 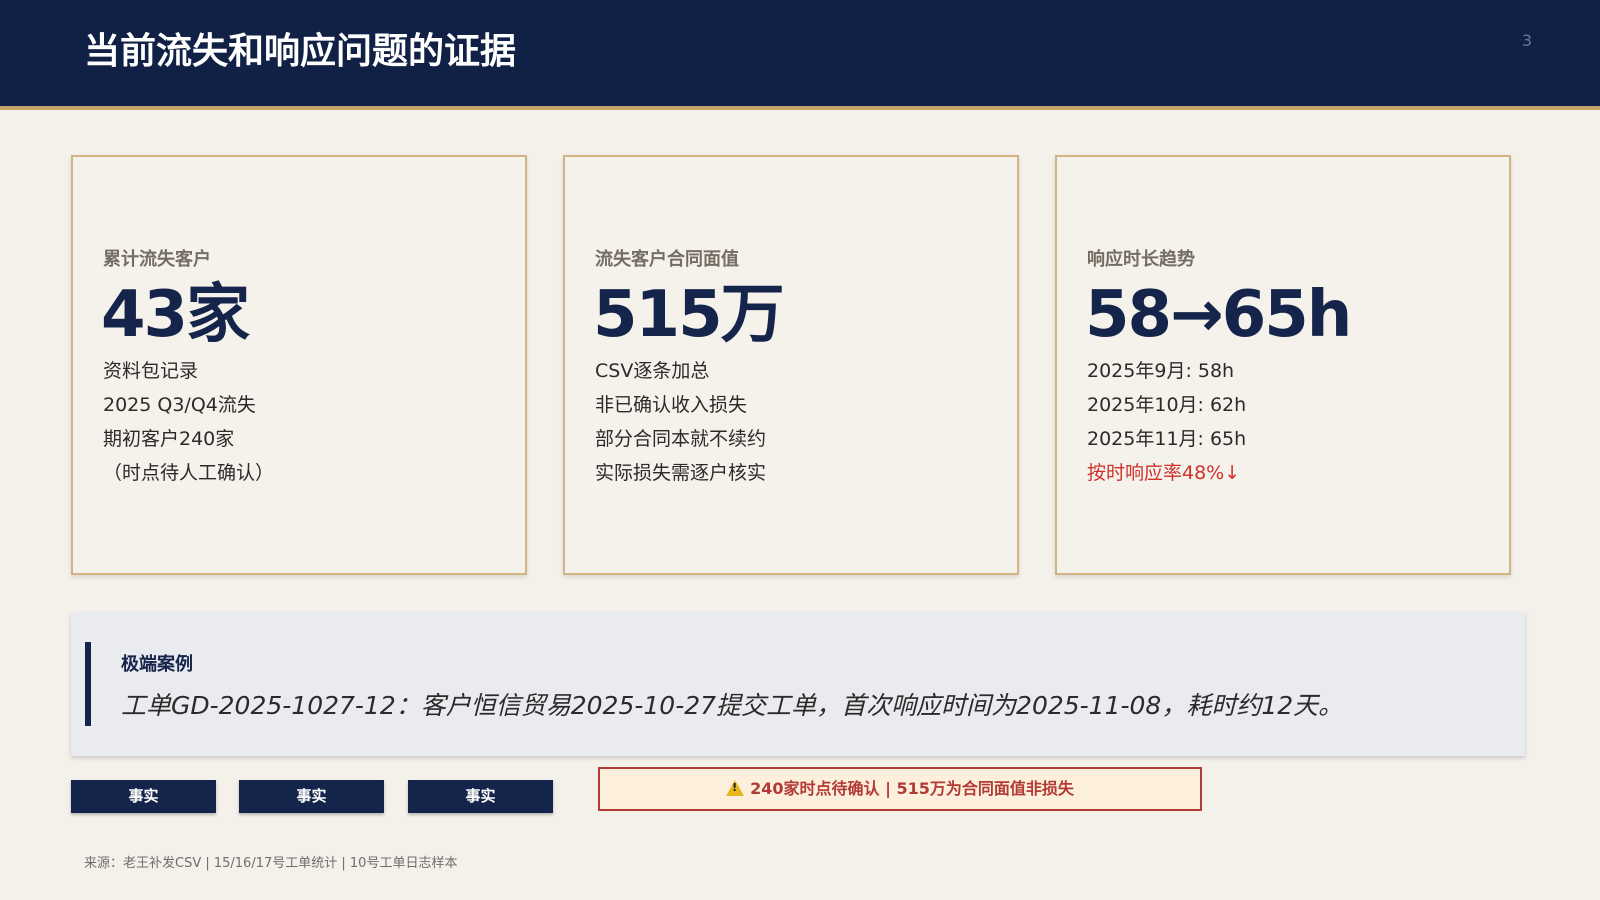 I want to click on callout-accent-bar, so click(x=88, y=684).